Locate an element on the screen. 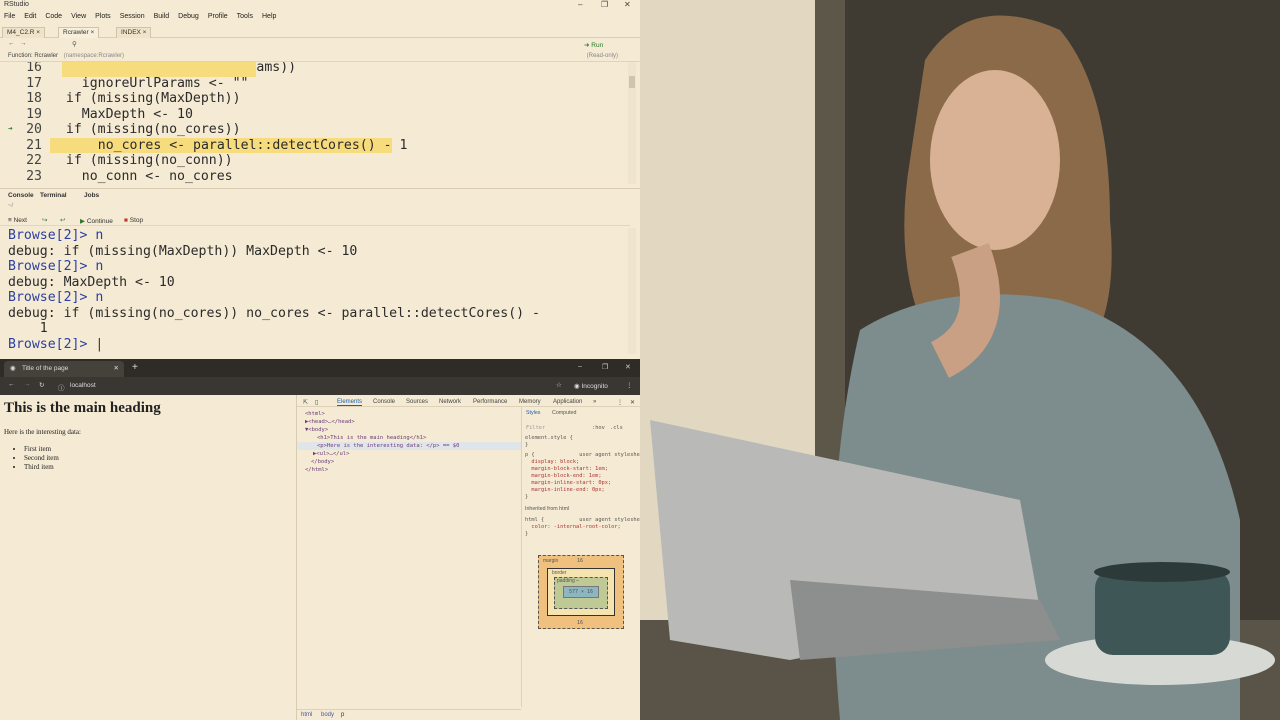  debug-arrow-icon: ➔ is located at coordinates (10, 128).